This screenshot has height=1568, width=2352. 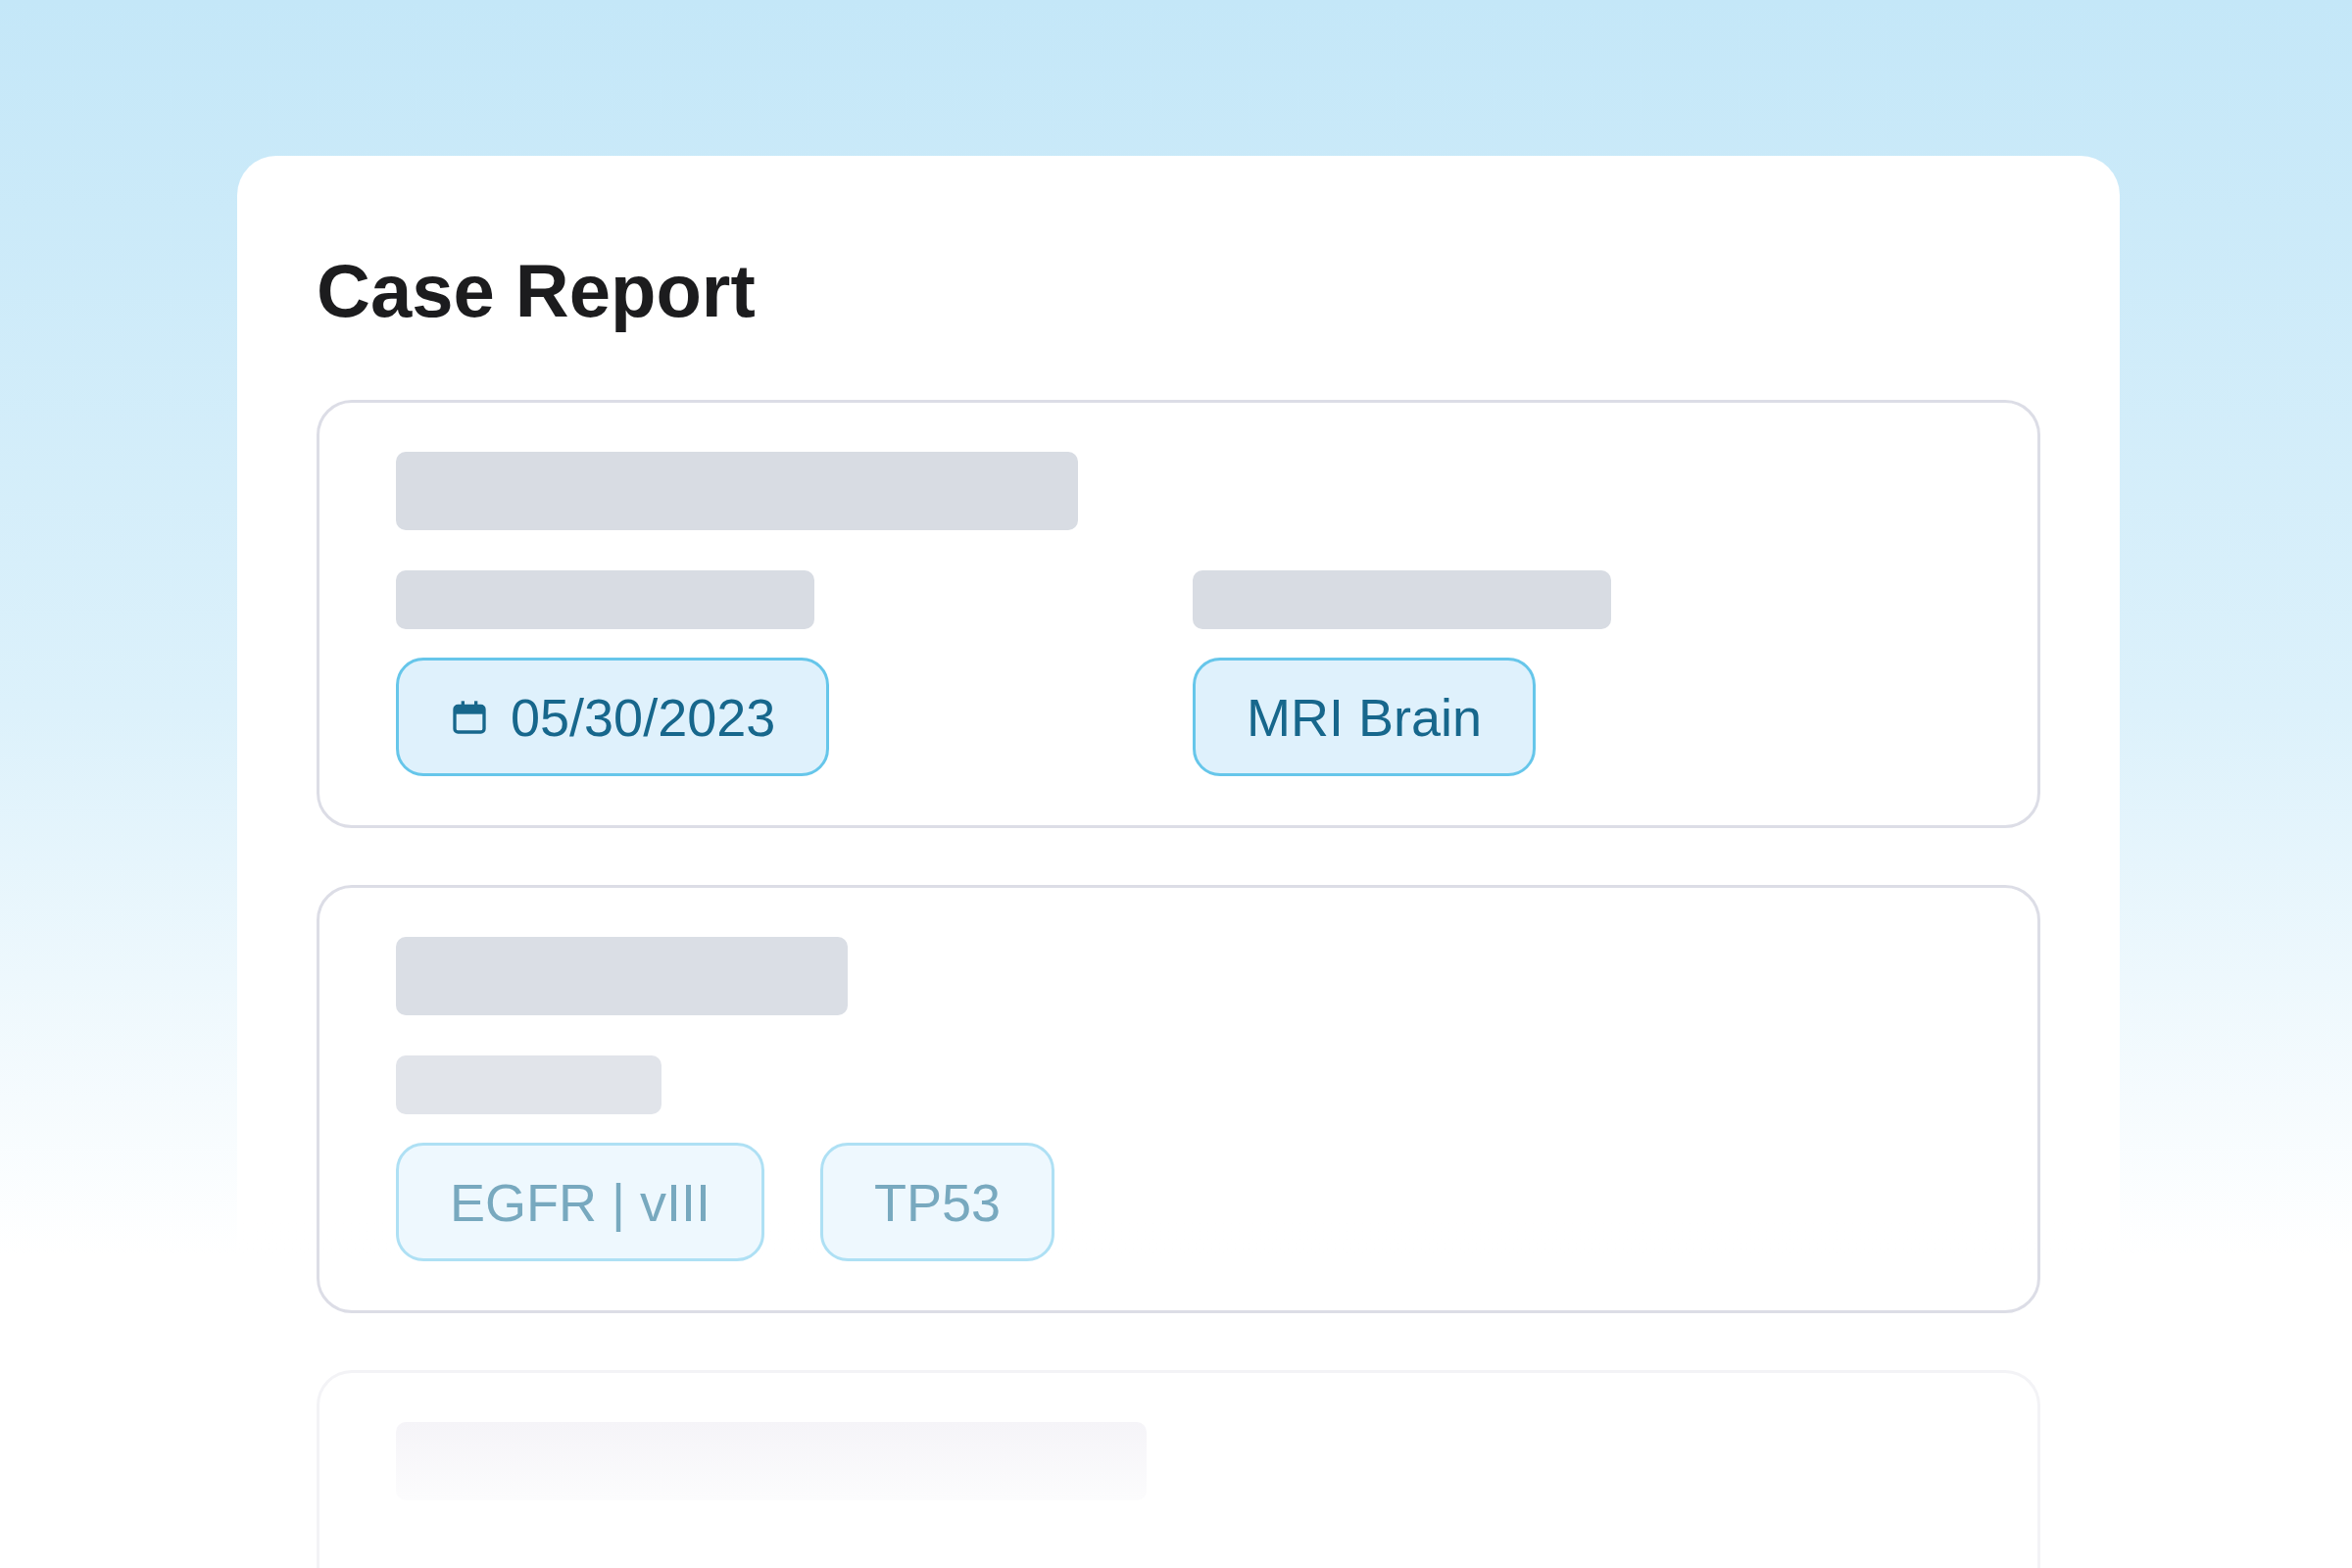 I want to click on tag-chip: TP53, so click(x=937, y=1202).